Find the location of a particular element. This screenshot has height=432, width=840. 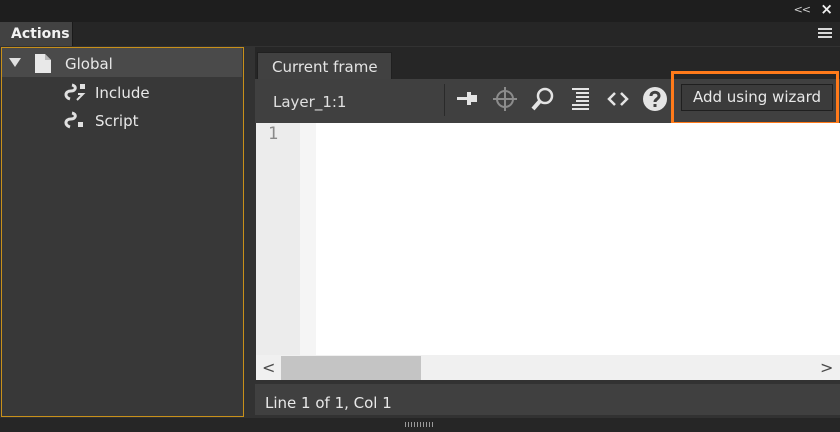

panel-tab-bar is located at coordinates (420, 34).